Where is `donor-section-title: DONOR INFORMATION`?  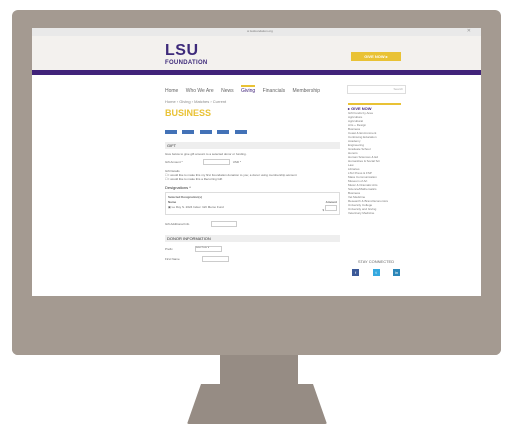 donor-section-title: DONOR INFORMATION is located at coordinates (252, 238).